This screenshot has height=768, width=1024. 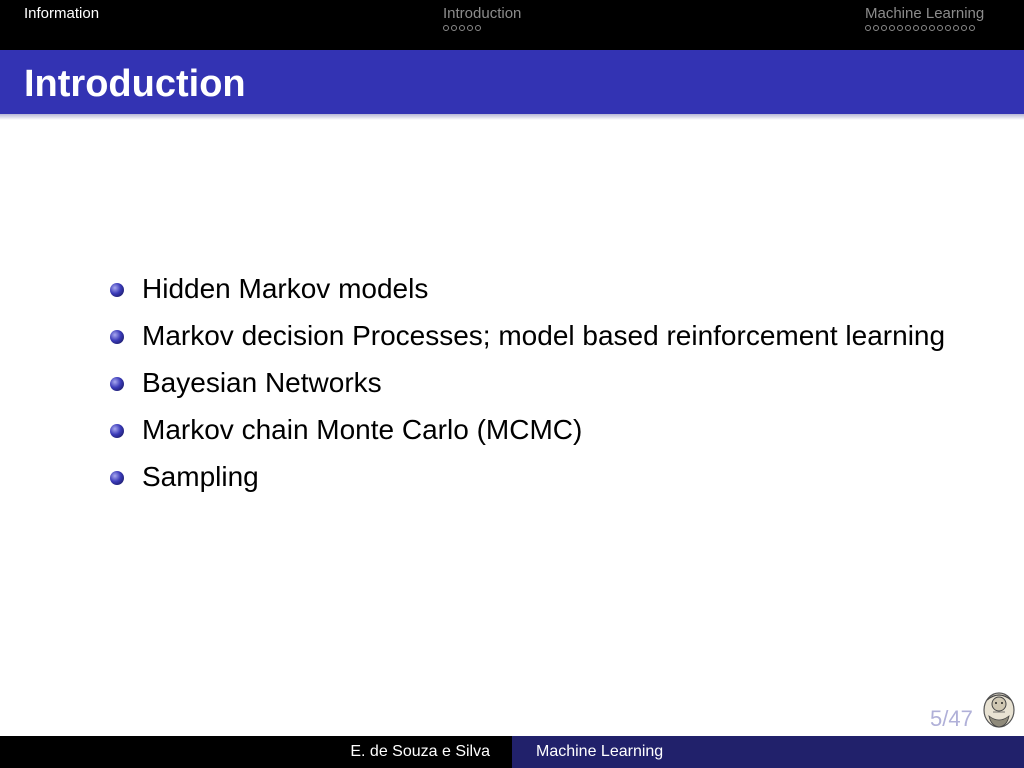 I want to click on list-item: Bayesian Networks, so click(x=528, y=383).